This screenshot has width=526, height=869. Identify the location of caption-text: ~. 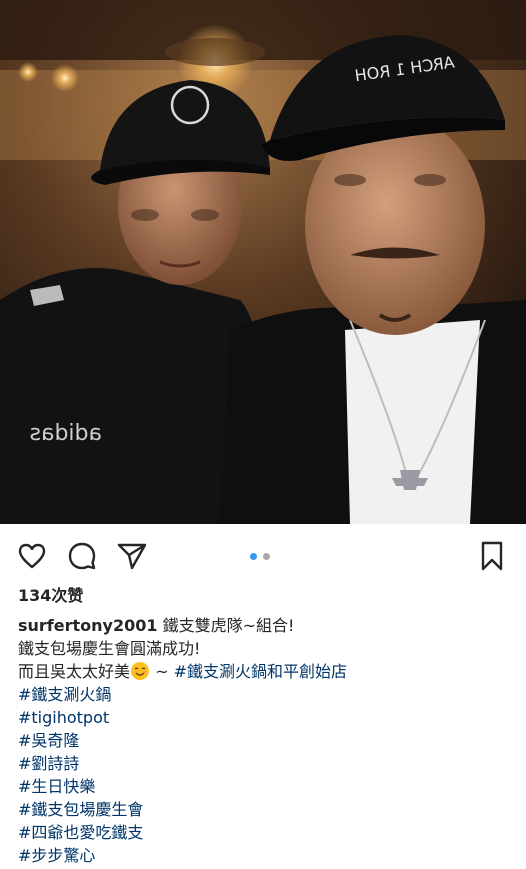
(162, 671).